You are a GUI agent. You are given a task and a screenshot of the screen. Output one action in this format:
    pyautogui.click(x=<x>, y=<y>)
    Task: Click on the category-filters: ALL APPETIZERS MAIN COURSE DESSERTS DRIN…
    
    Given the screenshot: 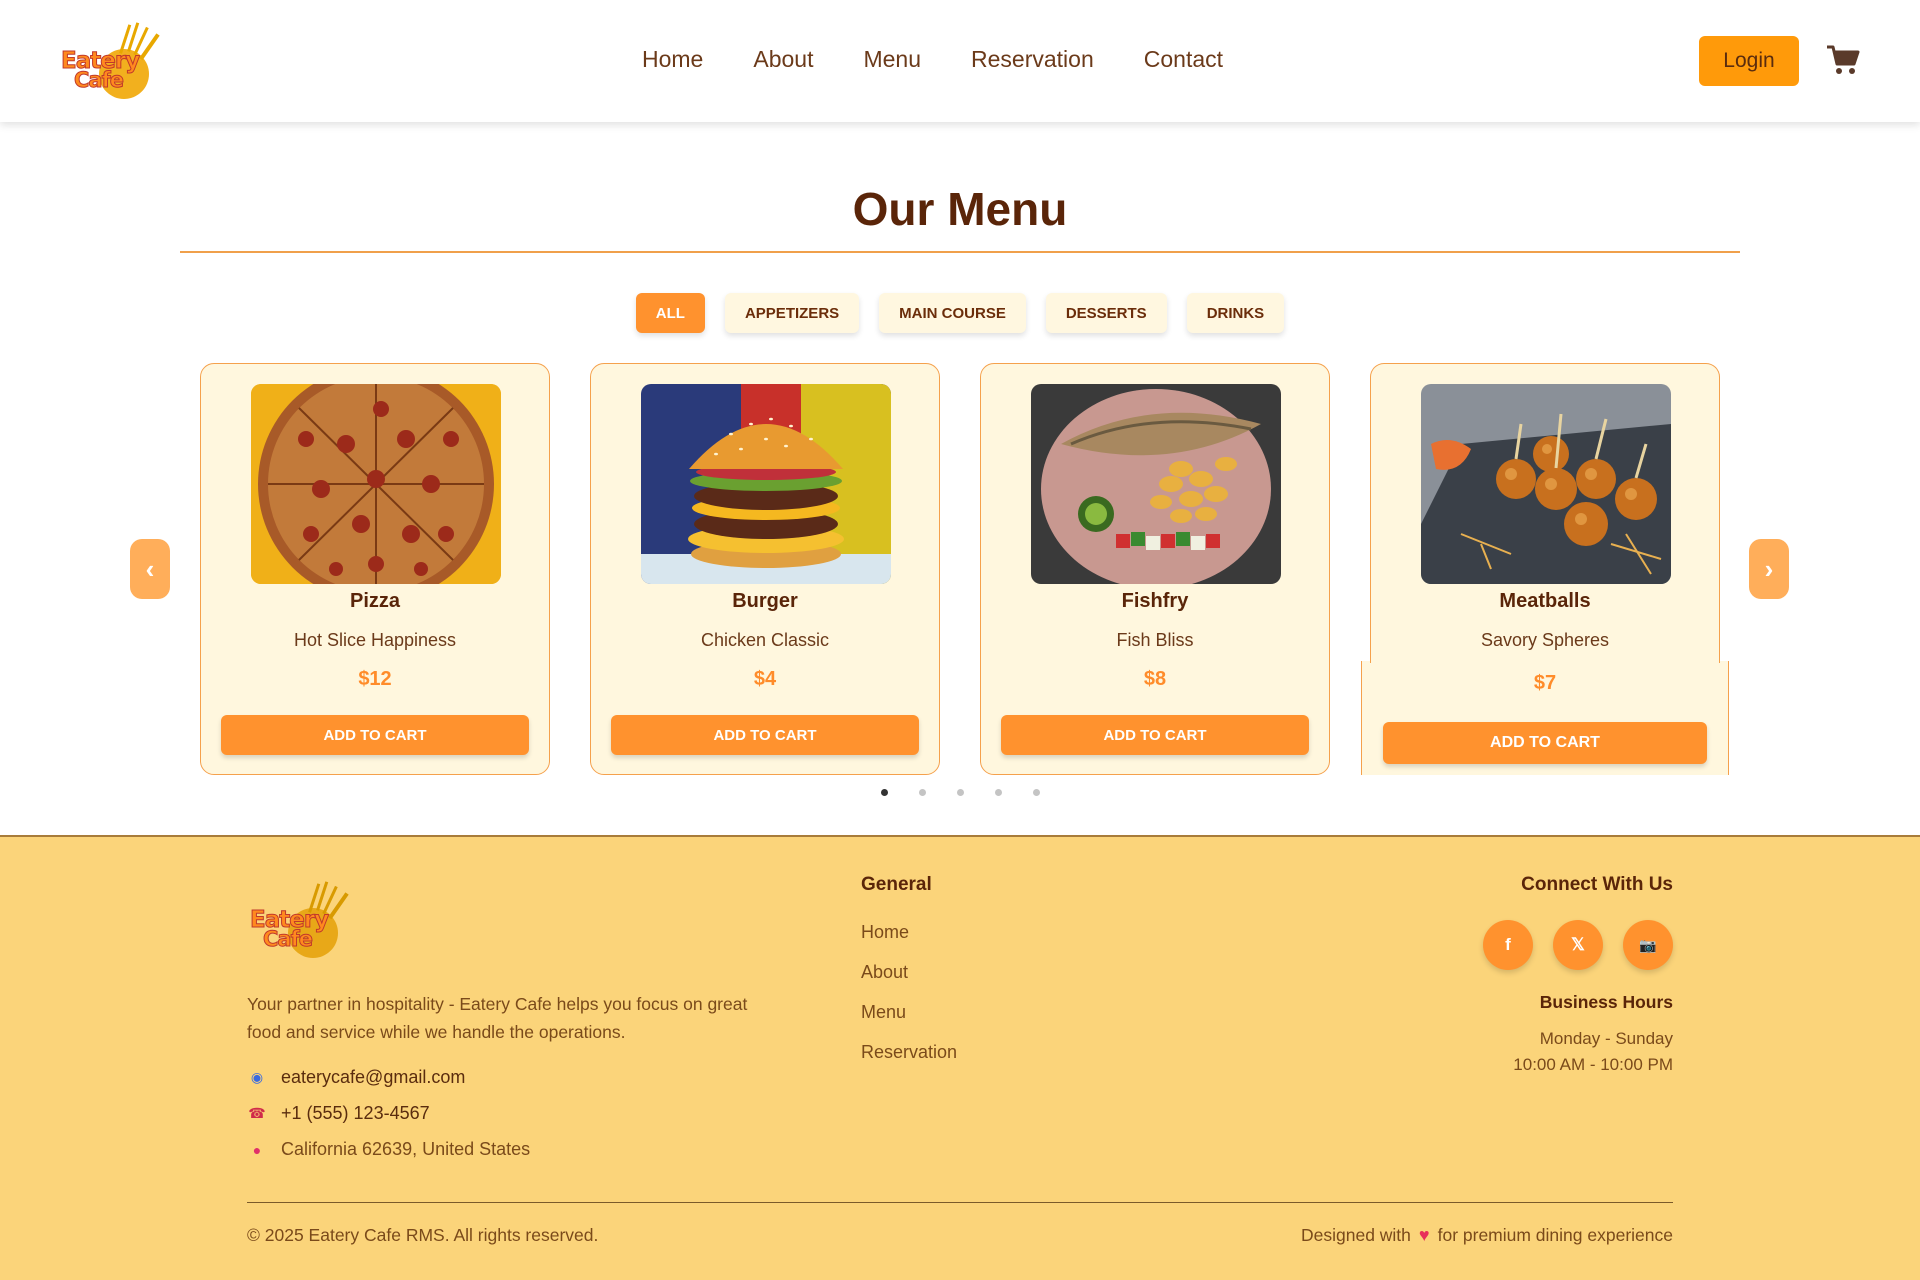 What is the action you would take?
    pyautogui.click(x=960, y=313)
    